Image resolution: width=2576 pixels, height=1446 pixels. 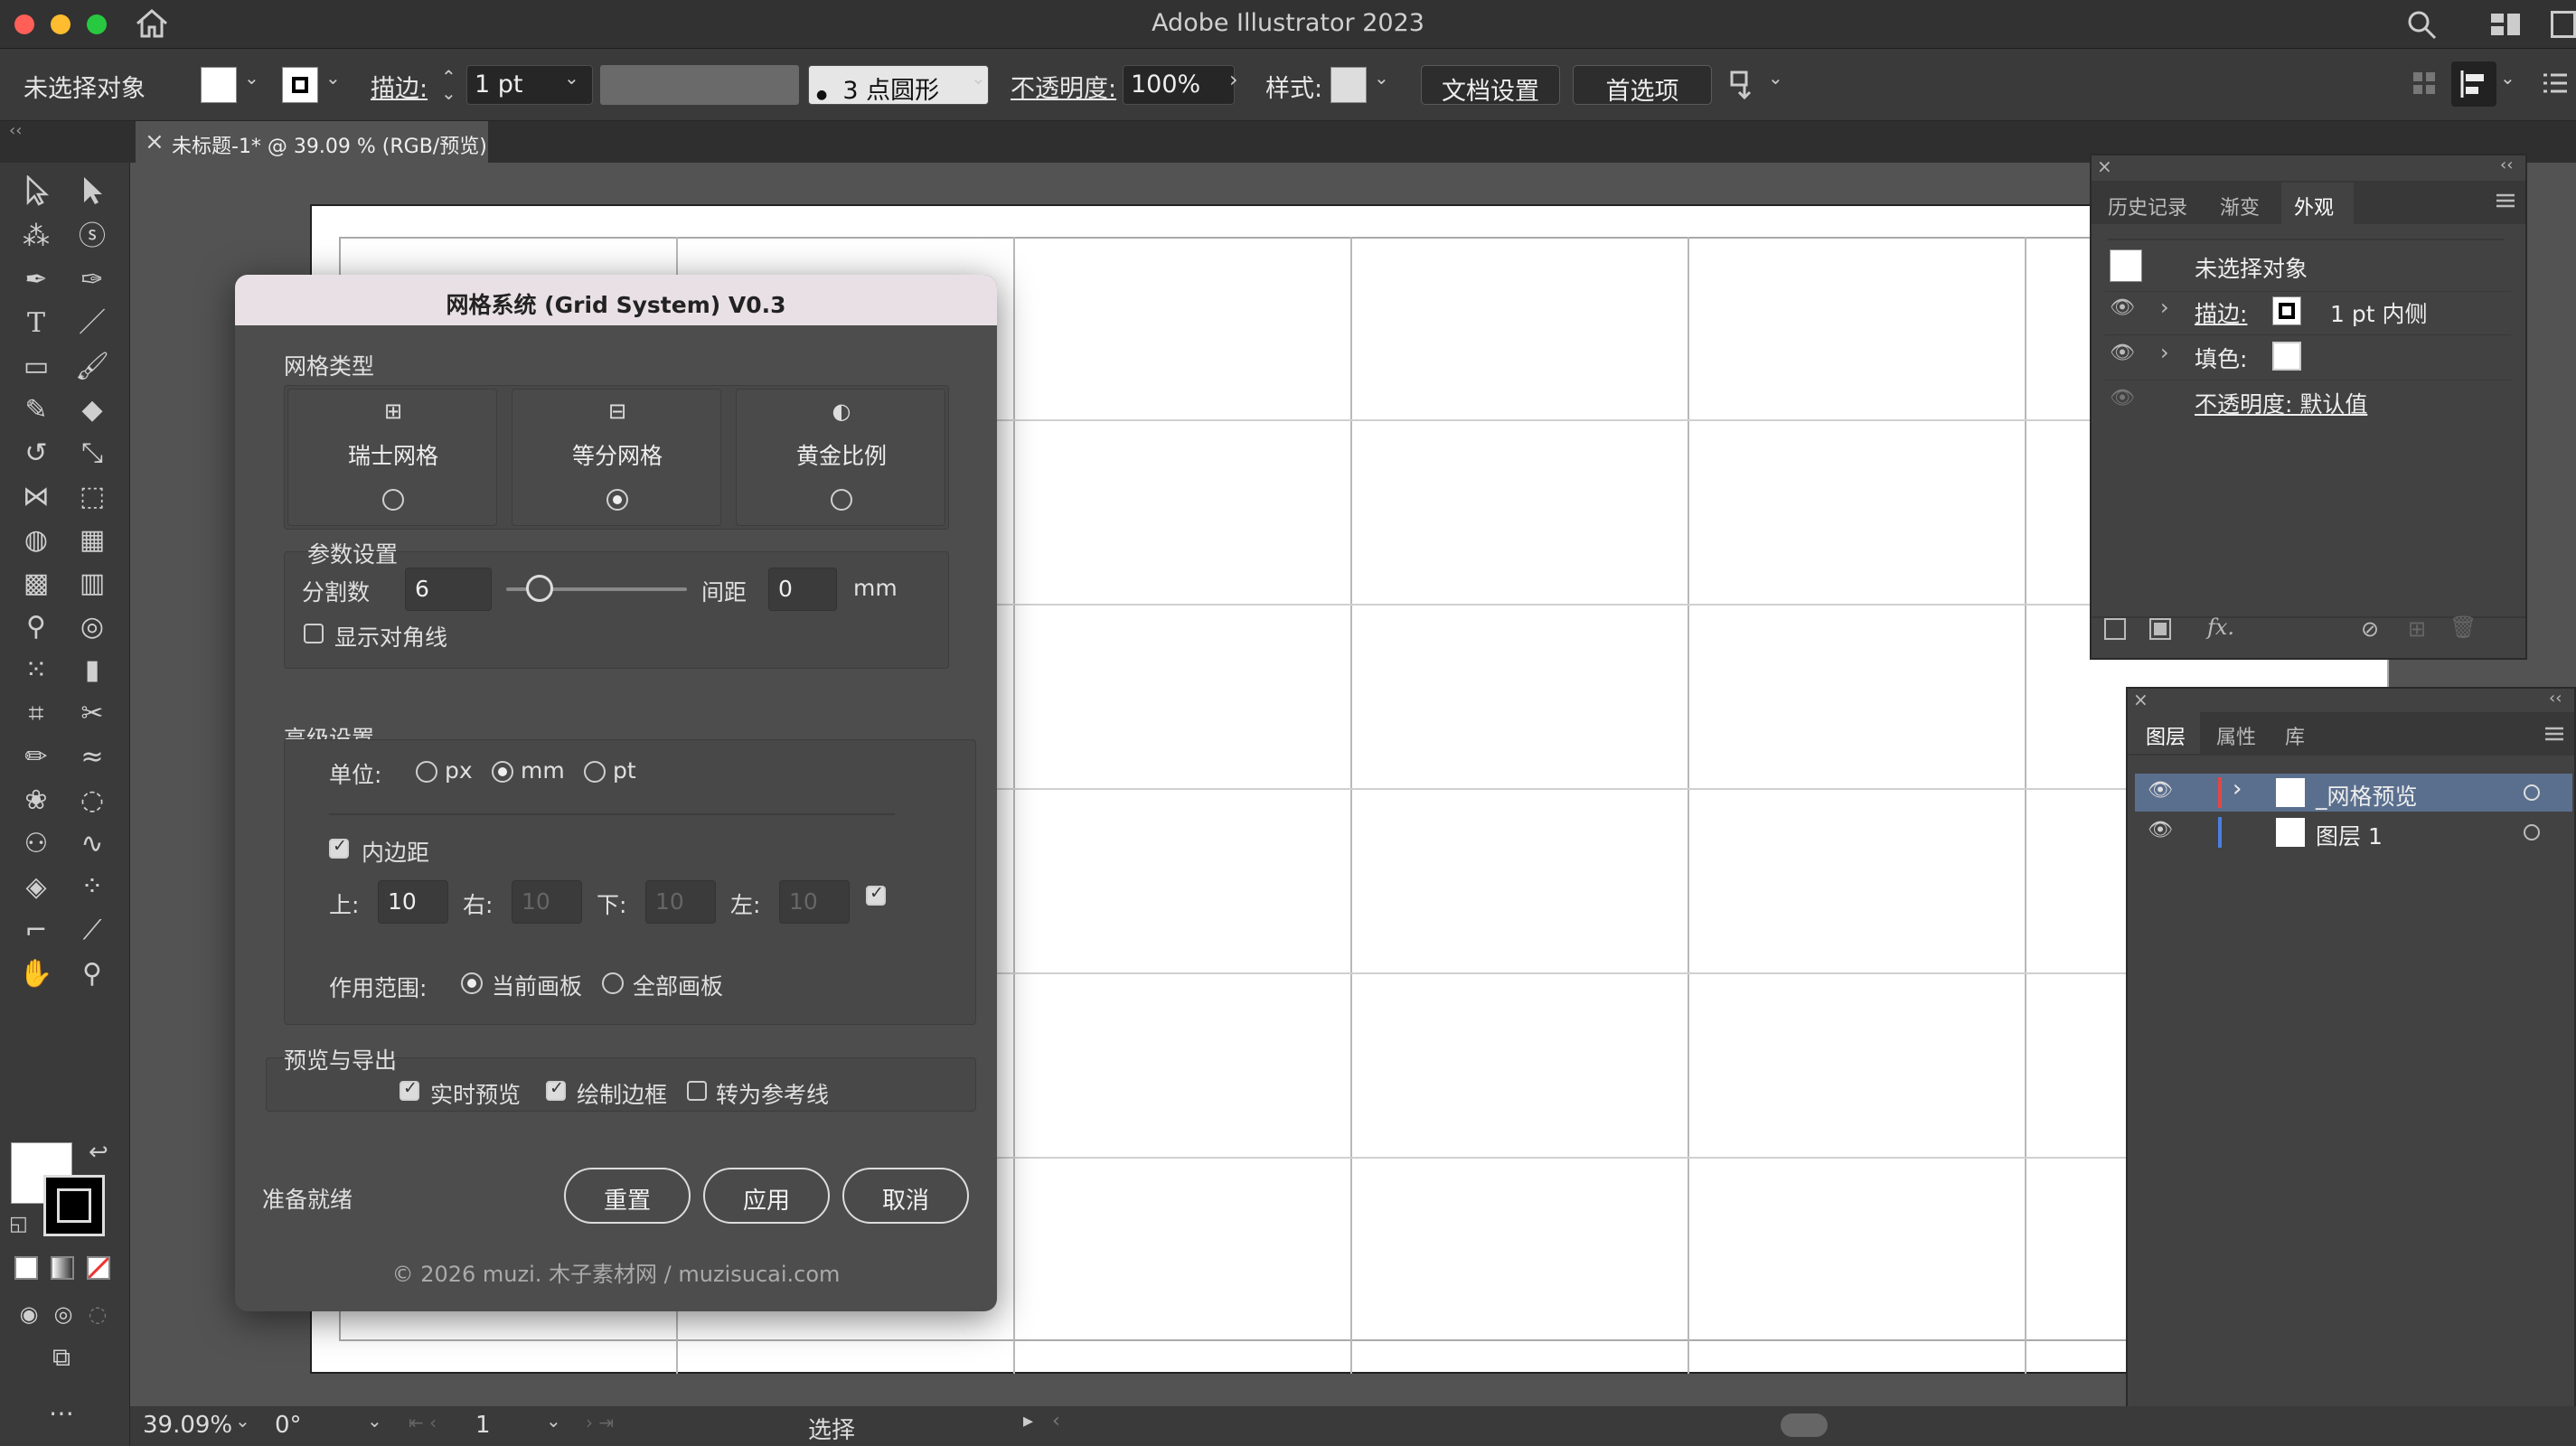 What do you see at coordinates (62, 1414) in the screenshot?
I see `more-tools-icon: ⋯` at bounding box center [62, 1414].